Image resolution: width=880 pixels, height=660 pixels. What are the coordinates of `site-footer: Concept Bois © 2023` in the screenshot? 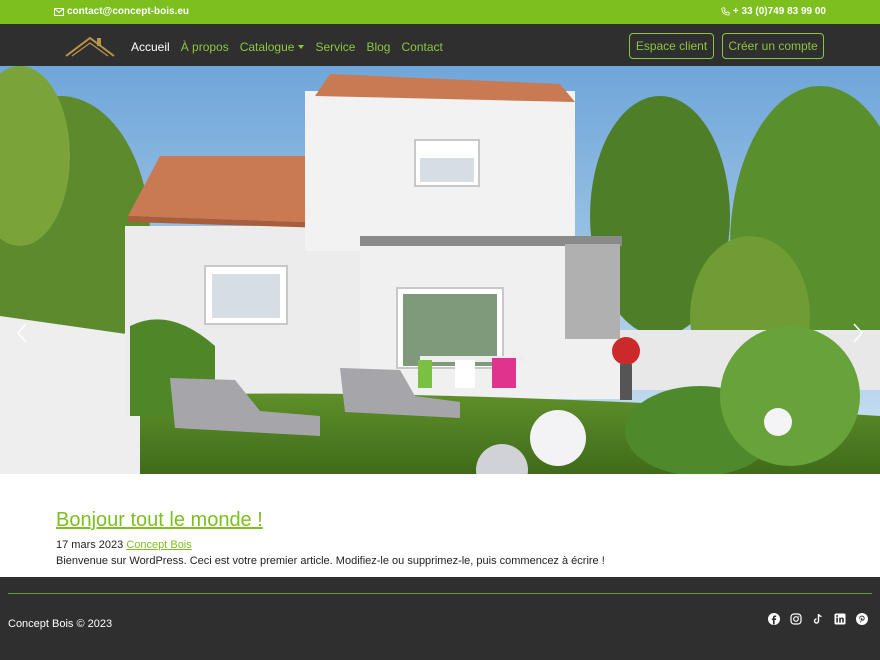 It's located at (440, 618).